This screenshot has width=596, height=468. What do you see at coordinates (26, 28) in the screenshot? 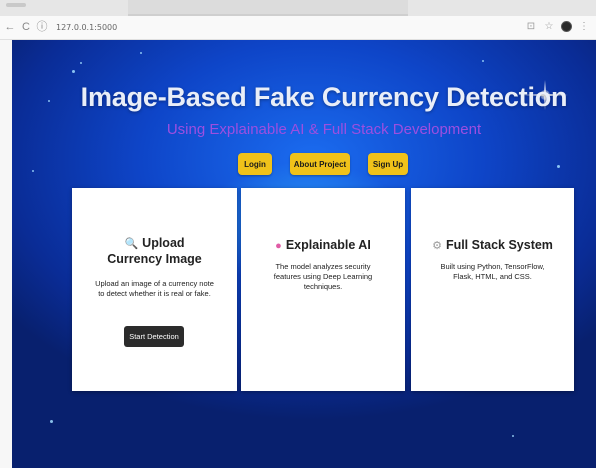
I see `reload-icon: C` at bounding box center [26, 28].